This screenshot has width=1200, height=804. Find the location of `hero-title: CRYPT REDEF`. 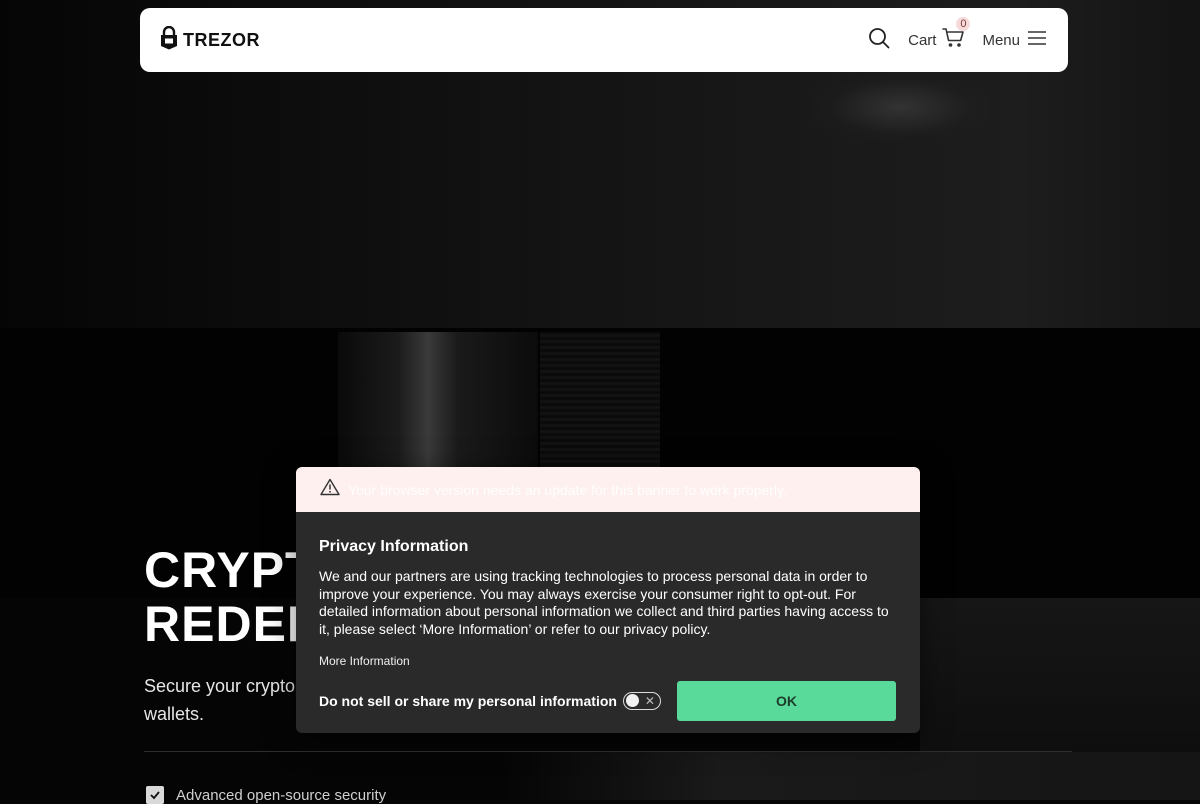

hero-title: CRYPT REDEF is located at coordinates (231, 597).